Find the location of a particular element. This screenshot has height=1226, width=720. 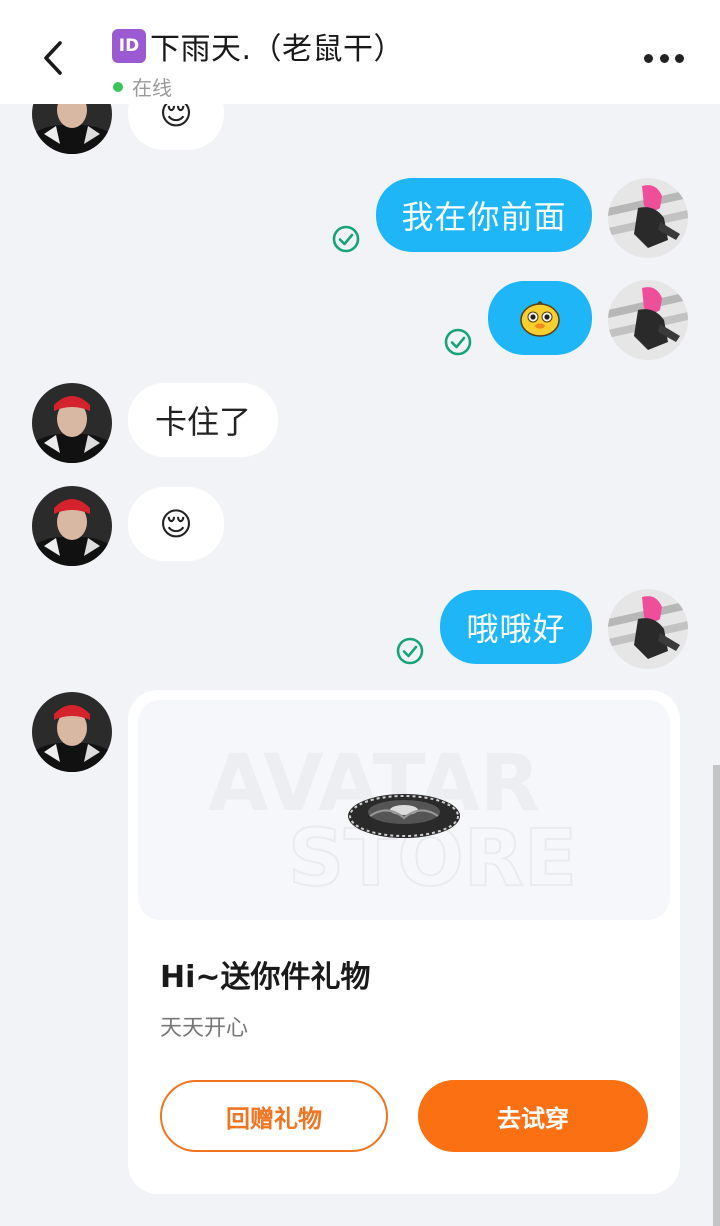

message-text: 卡住了 is located at coordinates (202, 422).